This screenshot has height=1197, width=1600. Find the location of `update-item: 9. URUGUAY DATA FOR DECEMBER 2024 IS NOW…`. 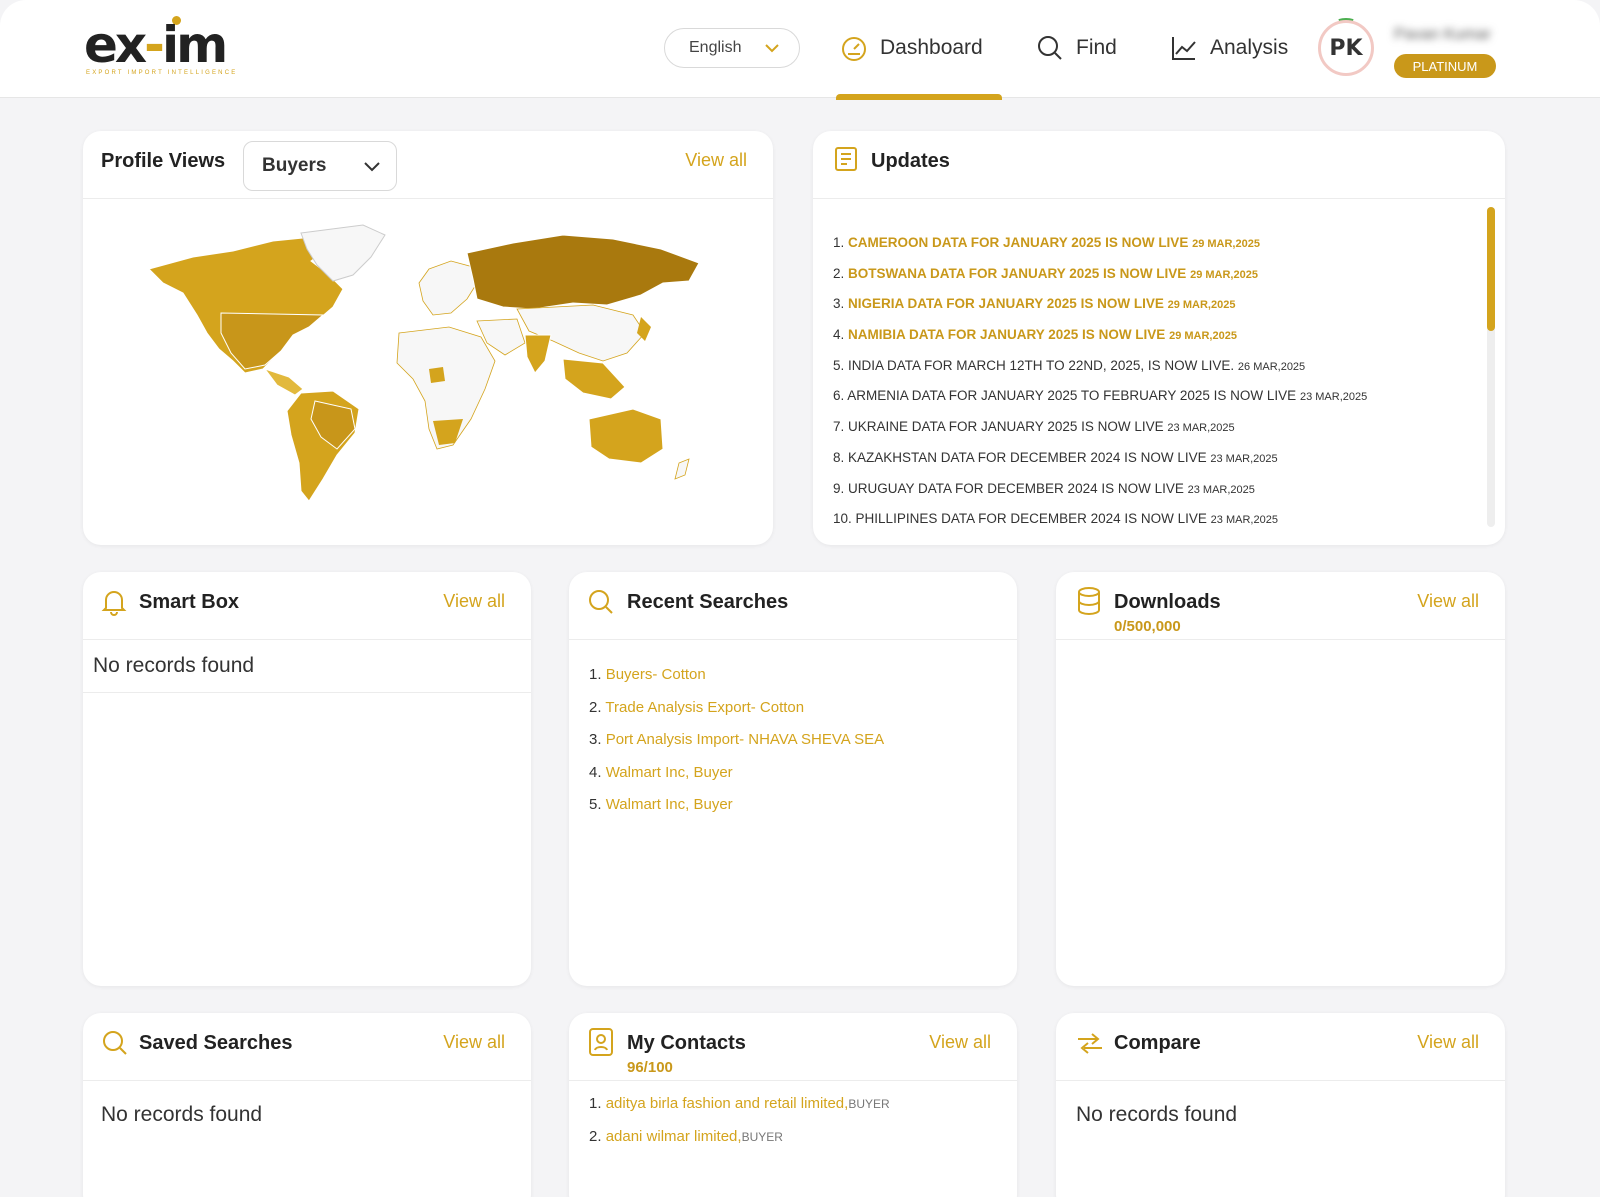

update-item: 9. URUGUAY DATA FOR DECEMBER 2024 IS NOW… is located at coordinates (1100, 495).